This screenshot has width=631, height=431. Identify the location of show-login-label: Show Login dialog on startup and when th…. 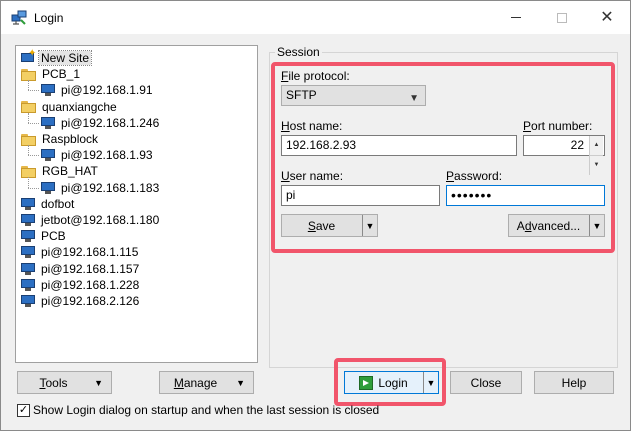
(206, 410).